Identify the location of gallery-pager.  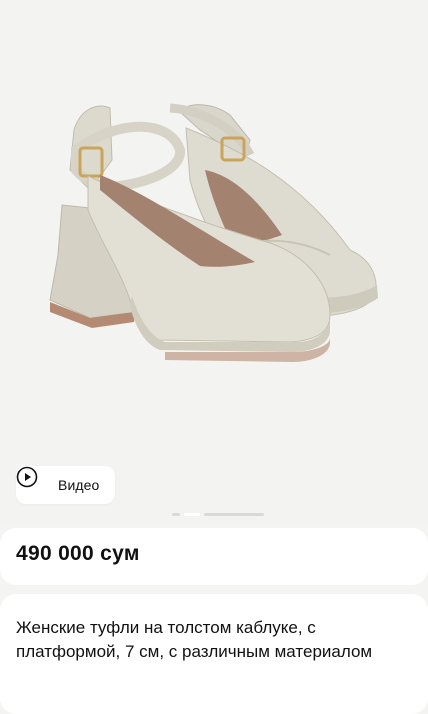
(218, 514).